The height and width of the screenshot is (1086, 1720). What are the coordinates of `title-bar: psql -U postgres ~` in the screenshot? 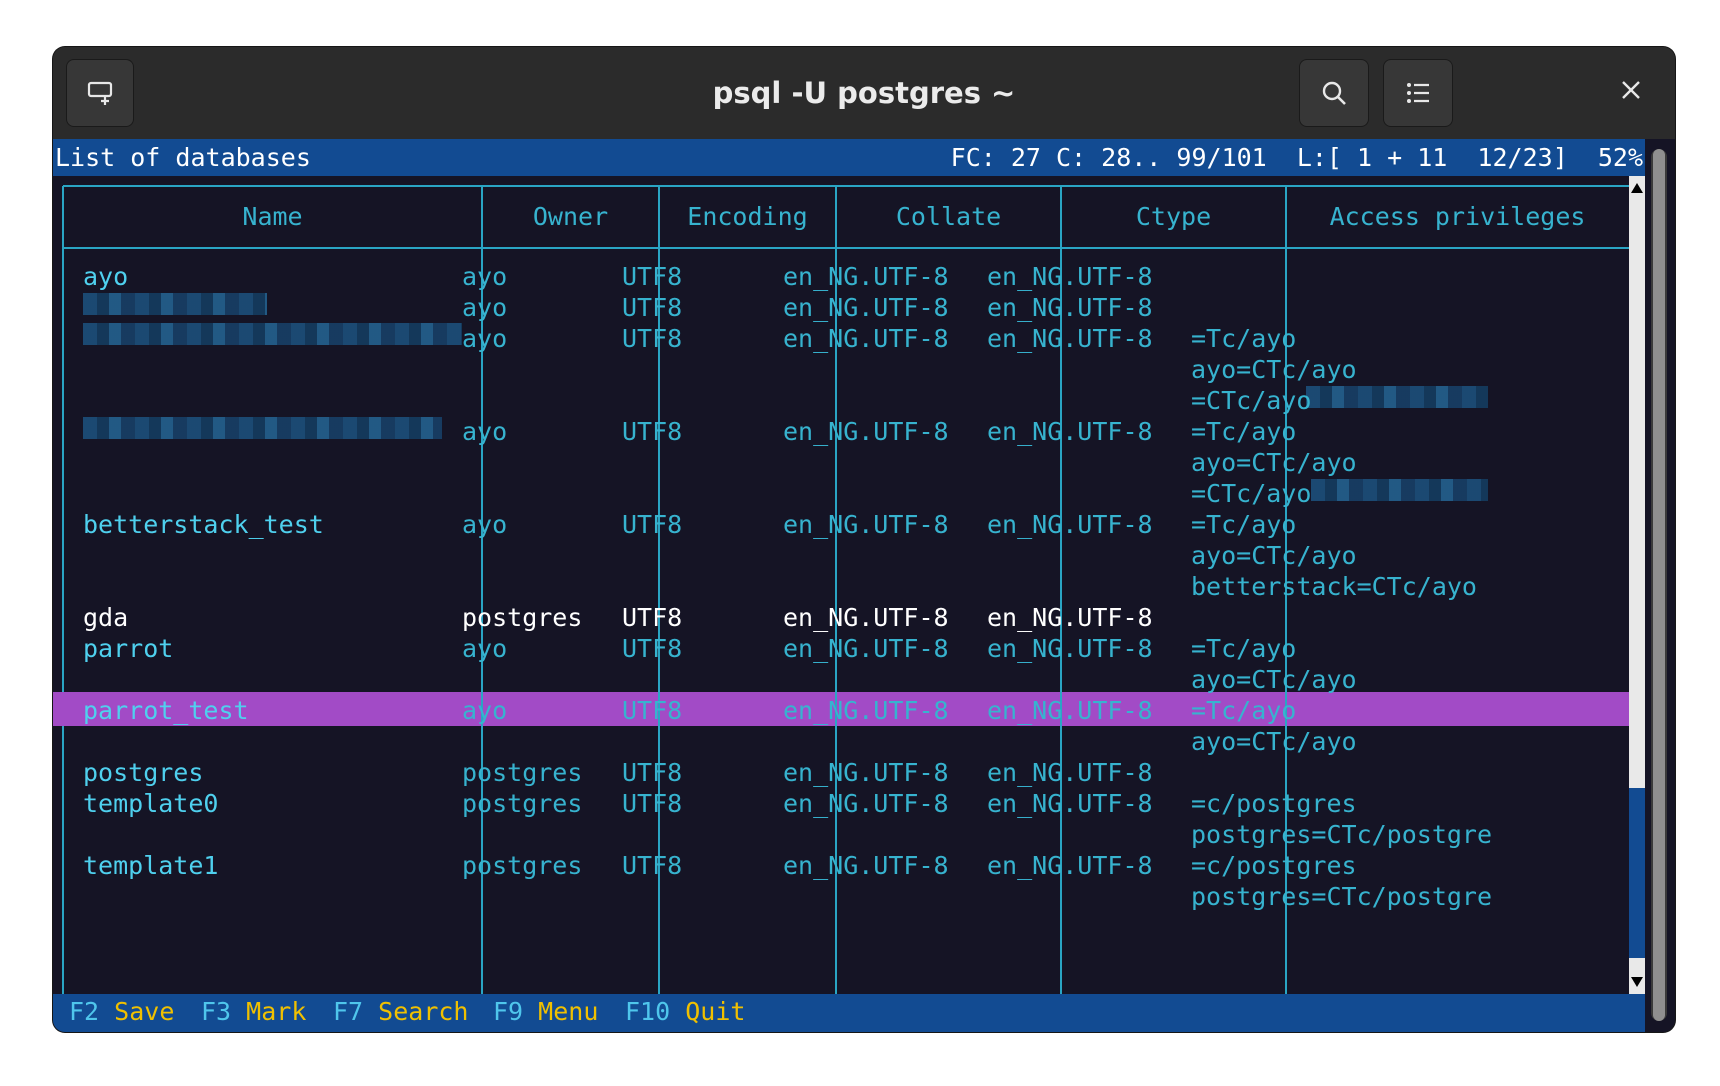 It's located at (864, 93).